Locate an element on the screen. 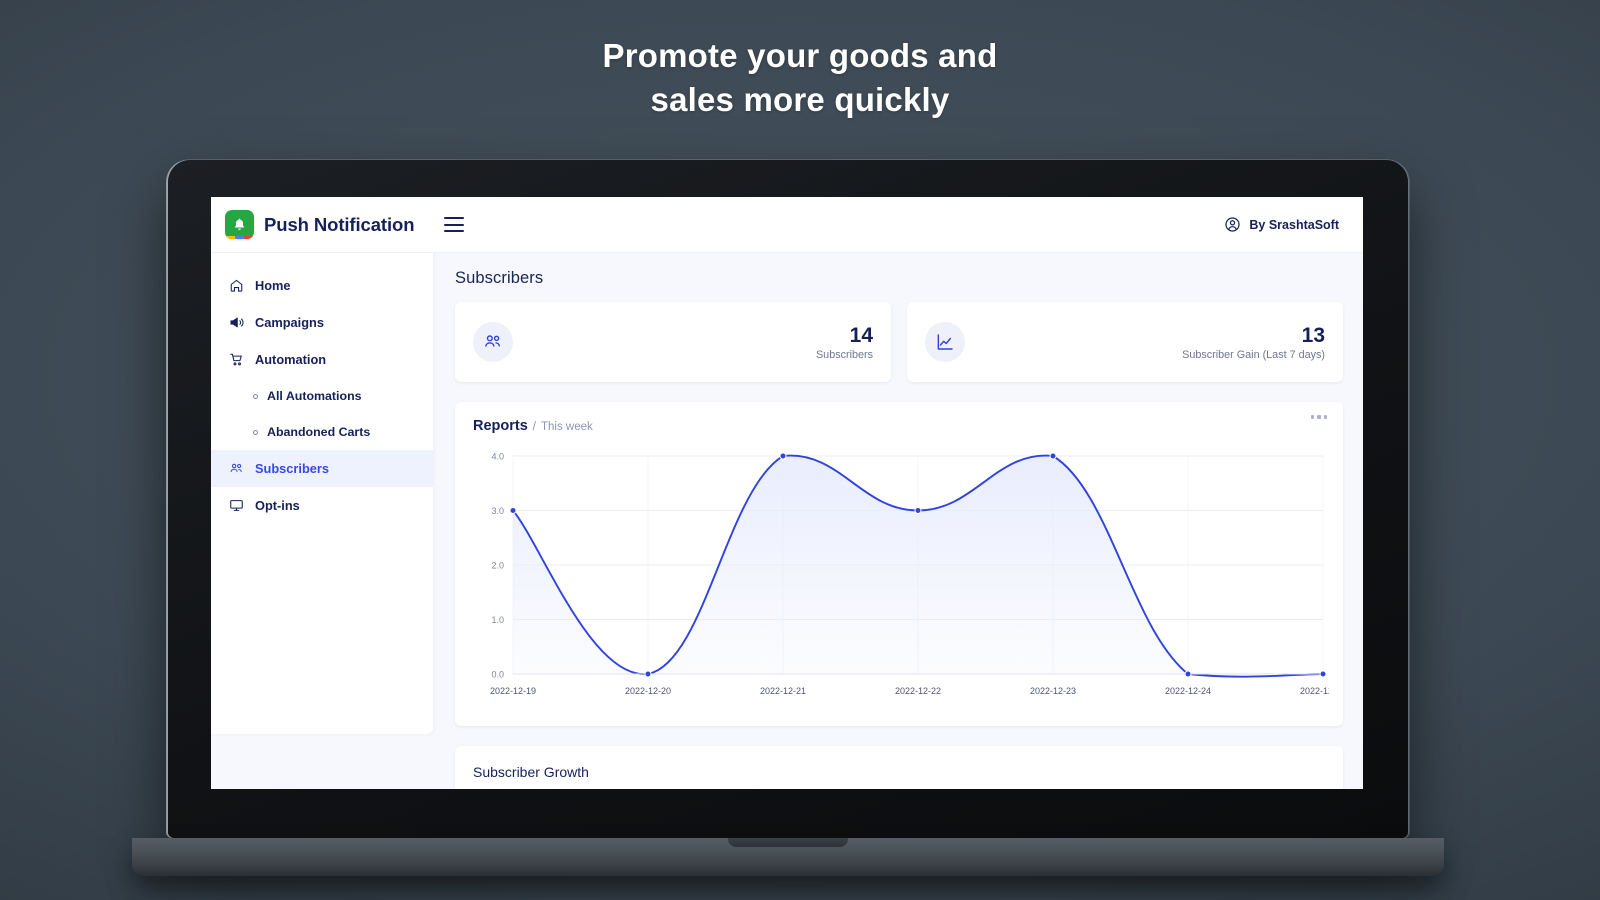  stat-value: 13 is located at coordinates (1313, 335).